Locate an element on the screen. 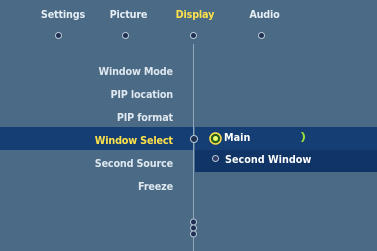 The image size is (377, 251). radio-unselected-icon is located at coordinates (215, 158).